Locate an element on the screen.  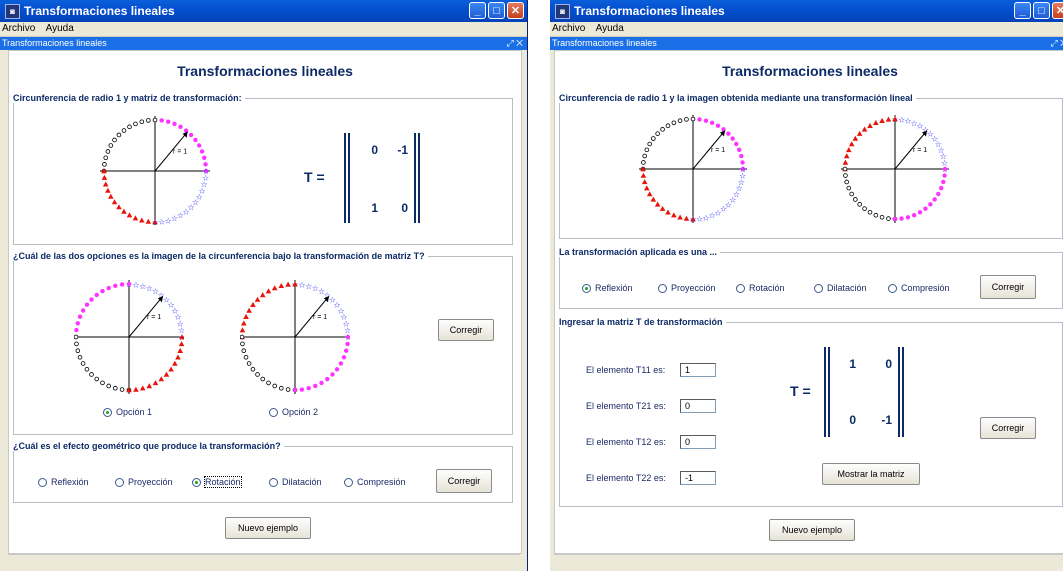
circle-plot-svg: ☆☆☆☆☆☆☆☆☆☆☆☆☆r = 1 is located at coordinates (129, 337).